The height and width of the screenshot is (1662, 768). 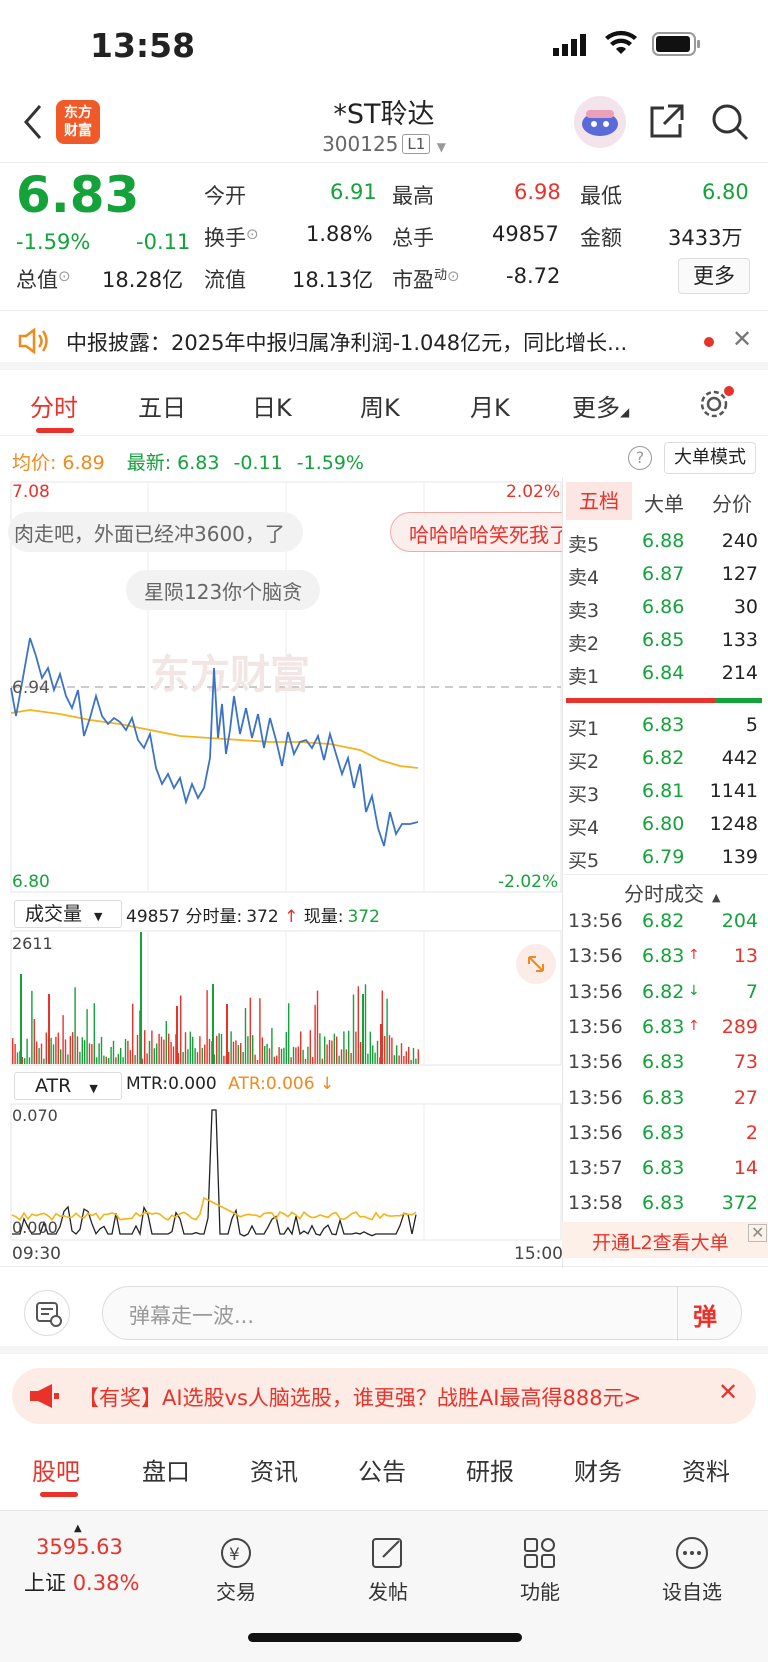 I want to click on tab-guba: 股吧, so click(x=56, y=1469).